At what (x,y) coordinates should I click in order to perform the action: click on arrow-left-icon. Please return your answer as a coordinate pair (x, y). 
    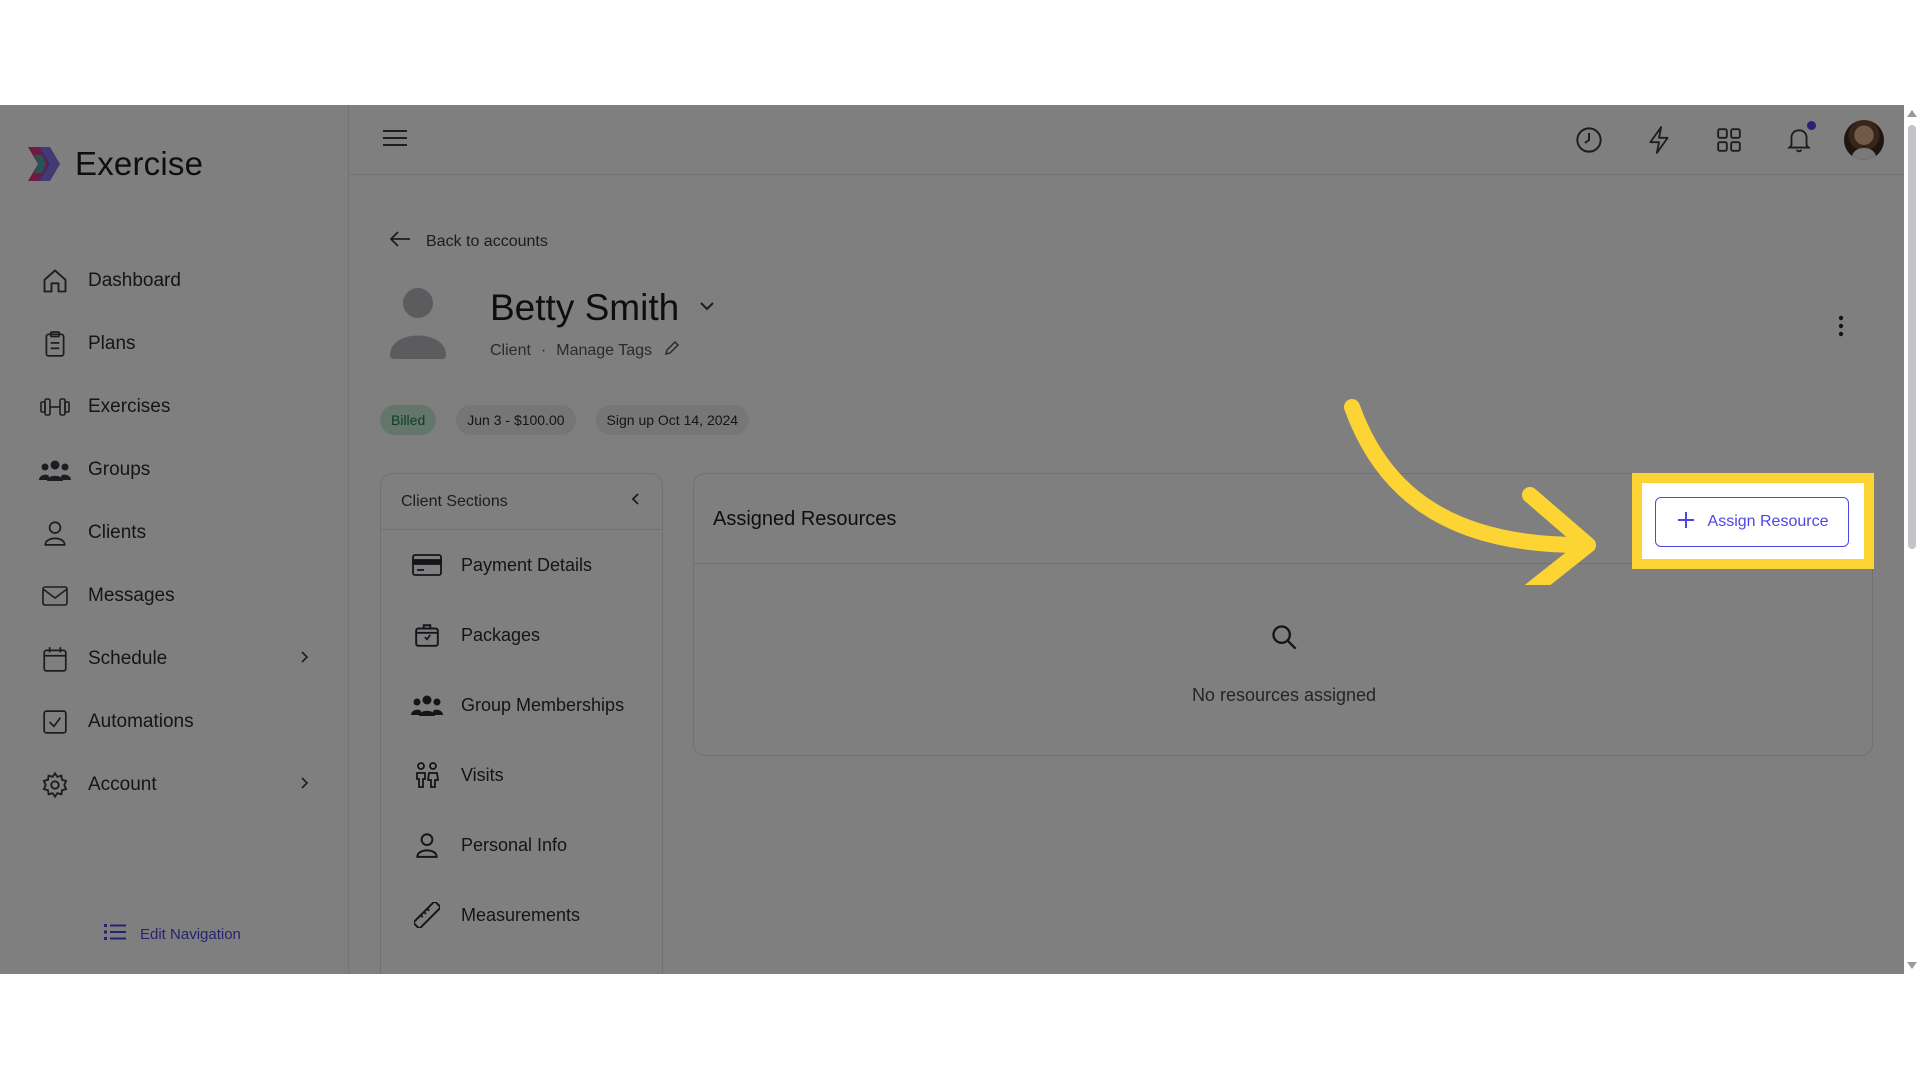
    Looking at the image, I should click on (400, 241).